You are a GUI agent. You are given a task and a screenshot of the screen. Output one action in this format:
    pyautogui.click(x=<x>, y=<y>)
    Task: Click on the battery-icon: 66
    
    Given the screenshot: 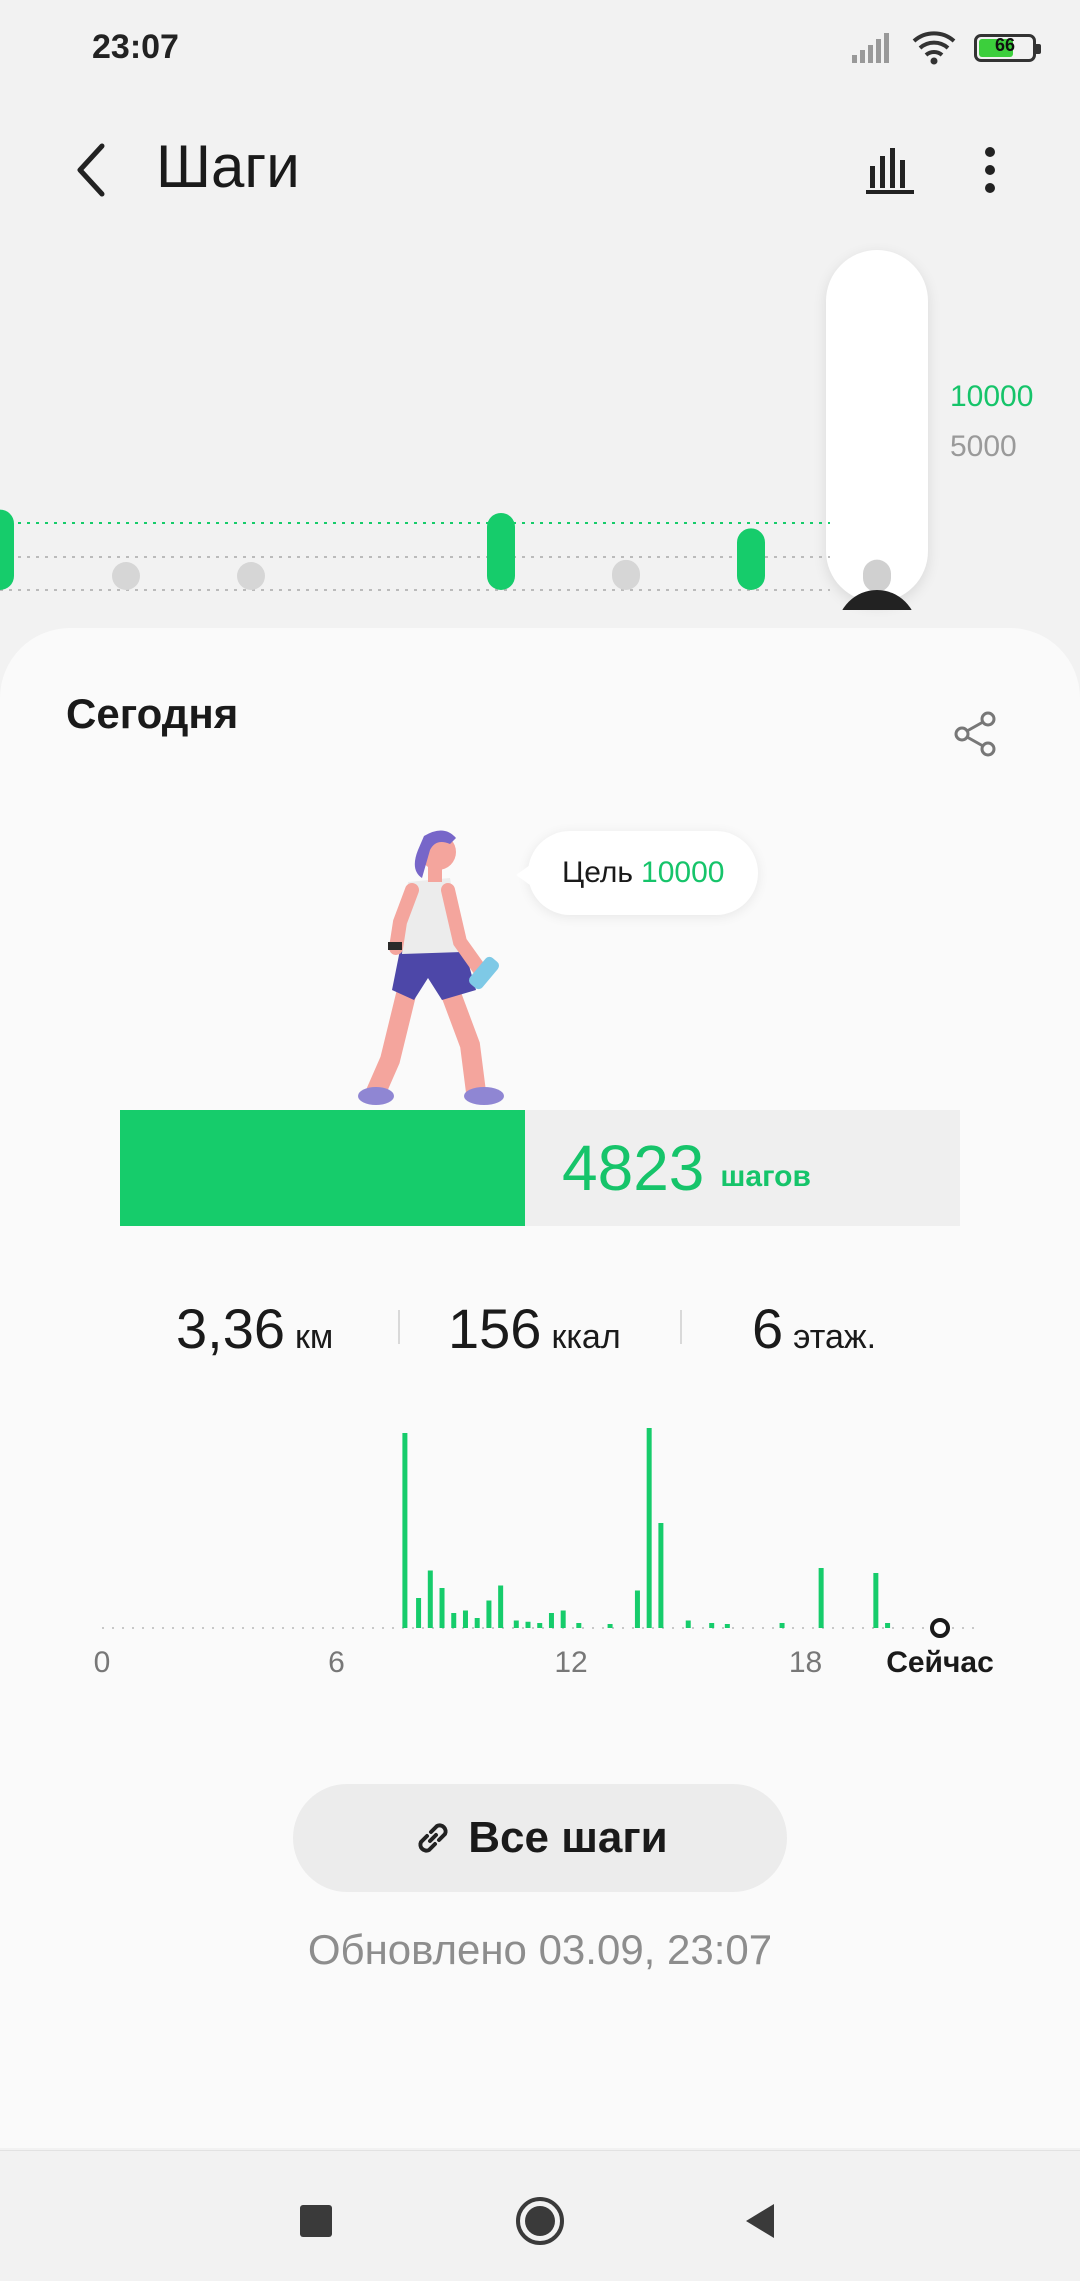 What is the action you would take?
    pyautogui.click(x=1007, y=48)
    